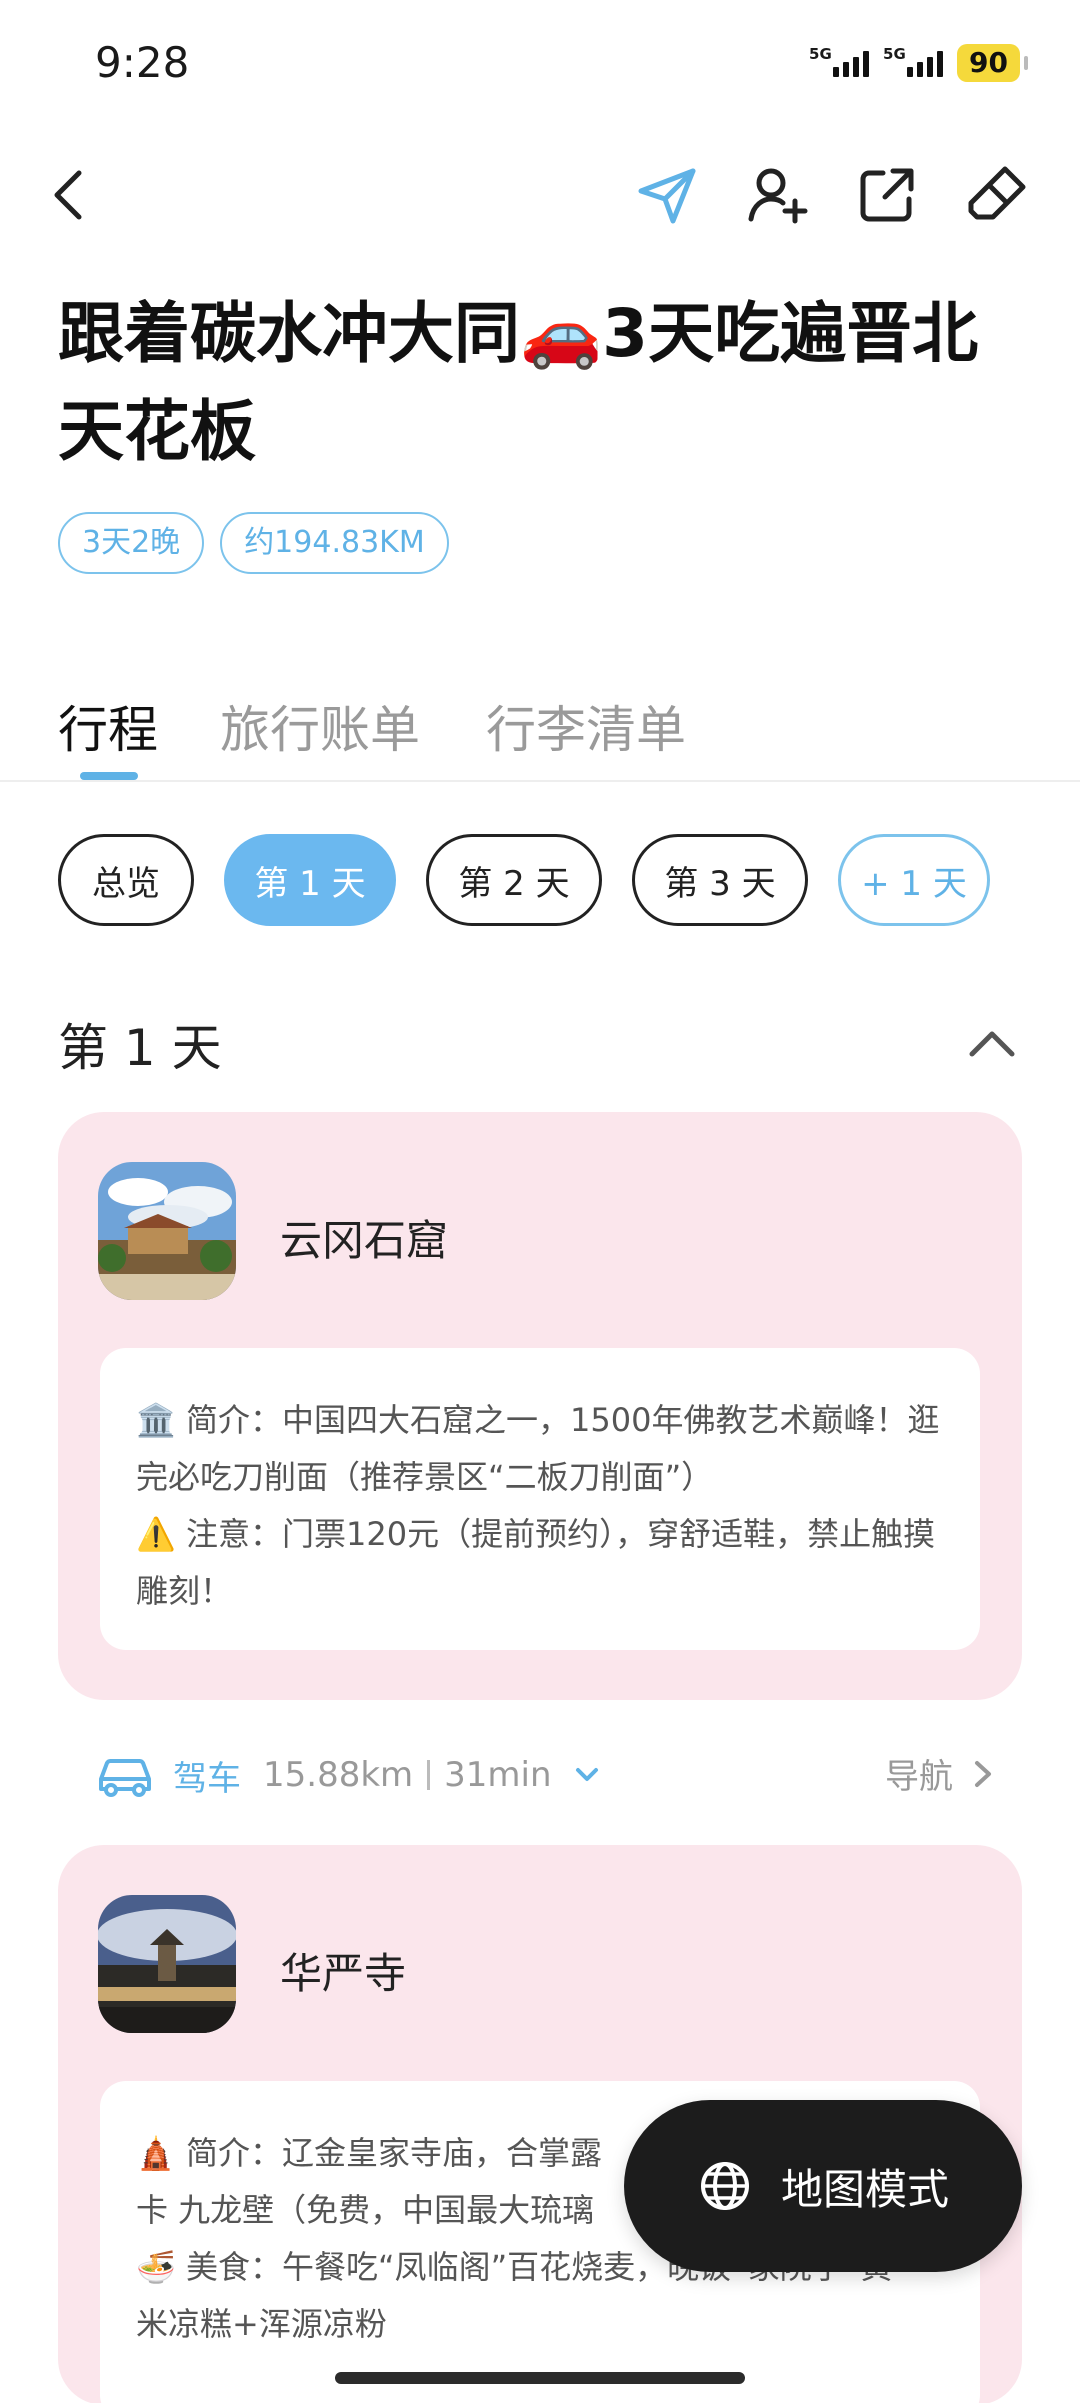 Image resolution: width=1080 pixels, height=2403 pixels. What do you see at coordinates (992, 63) in the screenshot?
I see `battery-indicator: 90` at bounding box center [992, 63].